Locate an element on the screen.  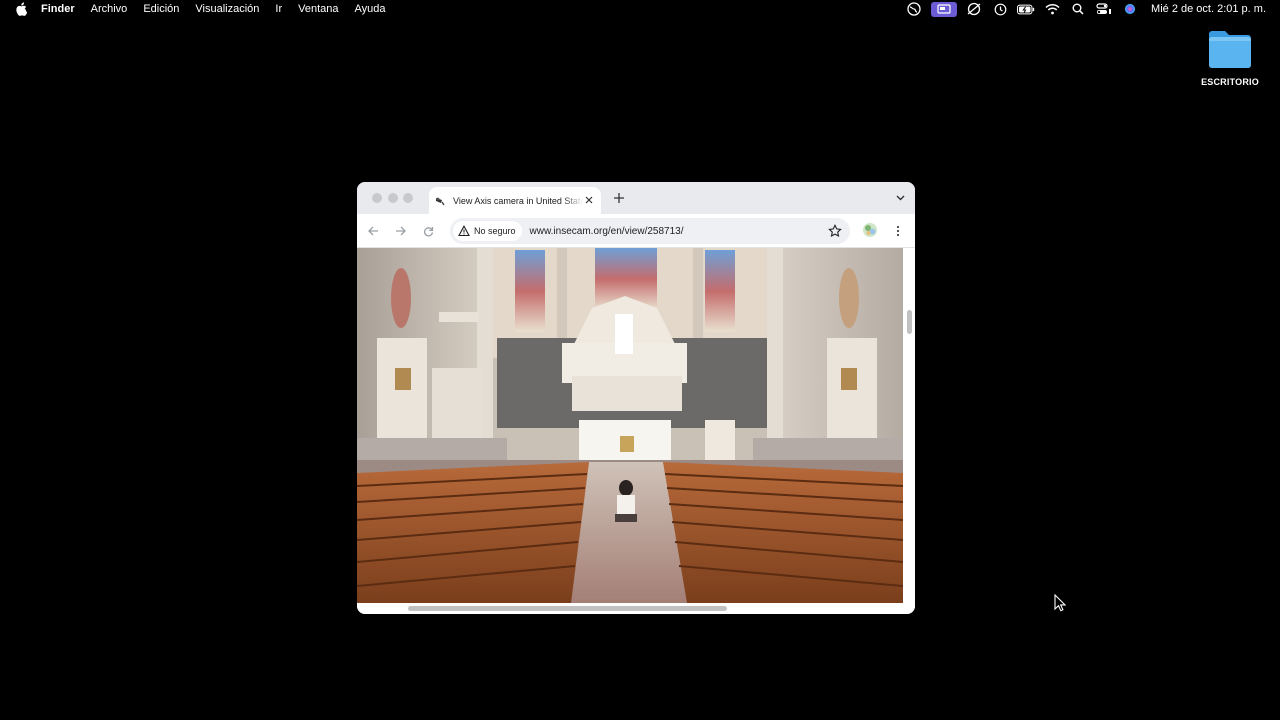
battery-charging-icon is located at coordinates (1026, 9).